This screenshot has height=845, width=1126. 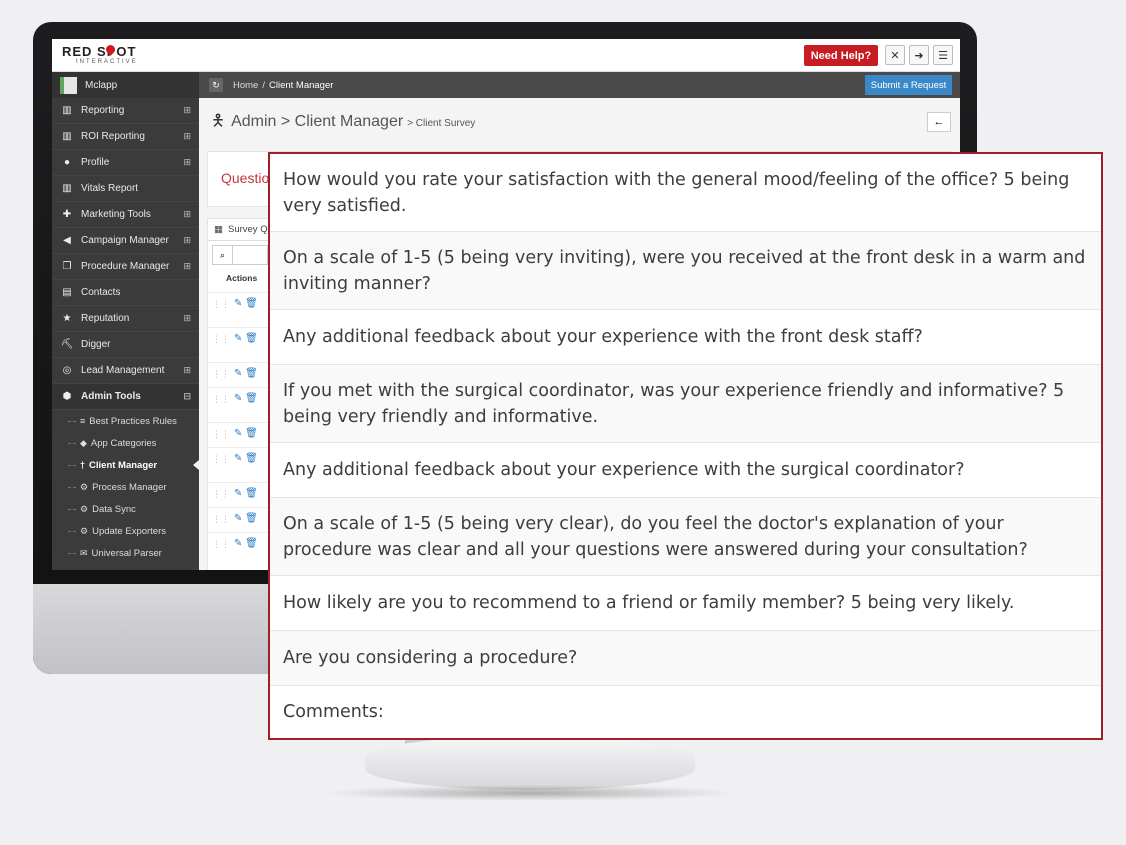 What do you see at coordinates (125, 293) in the screenshot?
I see `sidebar-item-contacts: ▤ Contacts` at bounding box center [125, 293].